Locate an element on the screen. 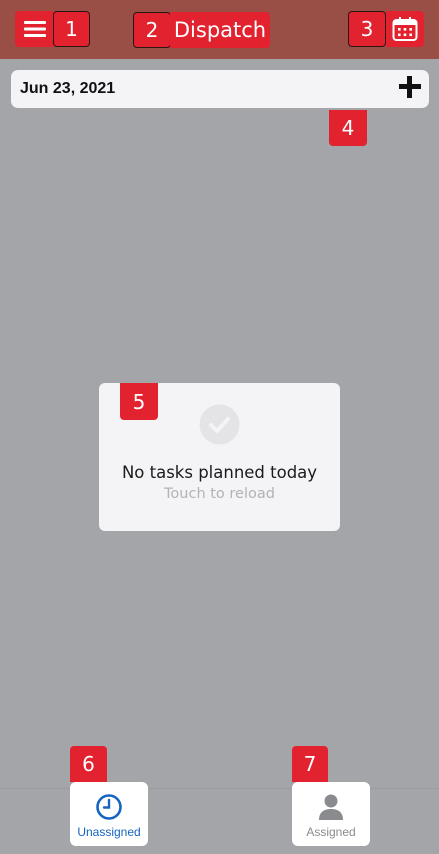  empty-state-title: No tasks planned today is located at coordinates (219, 472).